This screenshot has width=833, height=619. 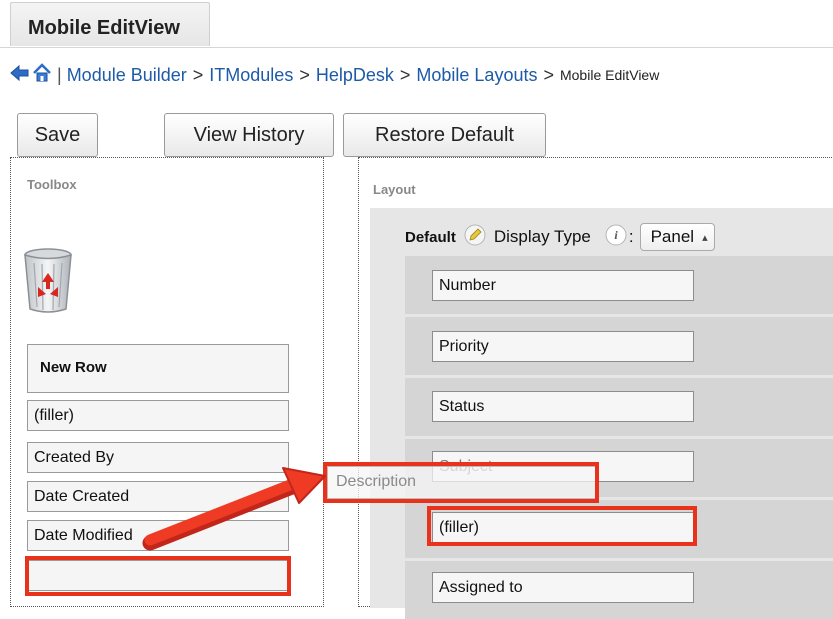 What do you see at coordinates (249, 135) in the screenshot?
I see `view-history-button: View History` at bounding box center [249, 135].